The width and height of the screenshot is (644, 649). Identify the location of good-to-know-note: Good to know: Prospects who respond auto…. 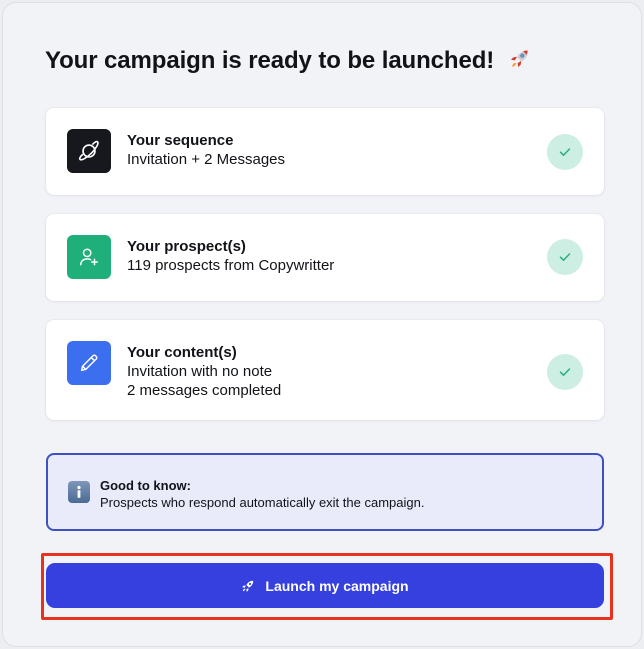
(325, 492).